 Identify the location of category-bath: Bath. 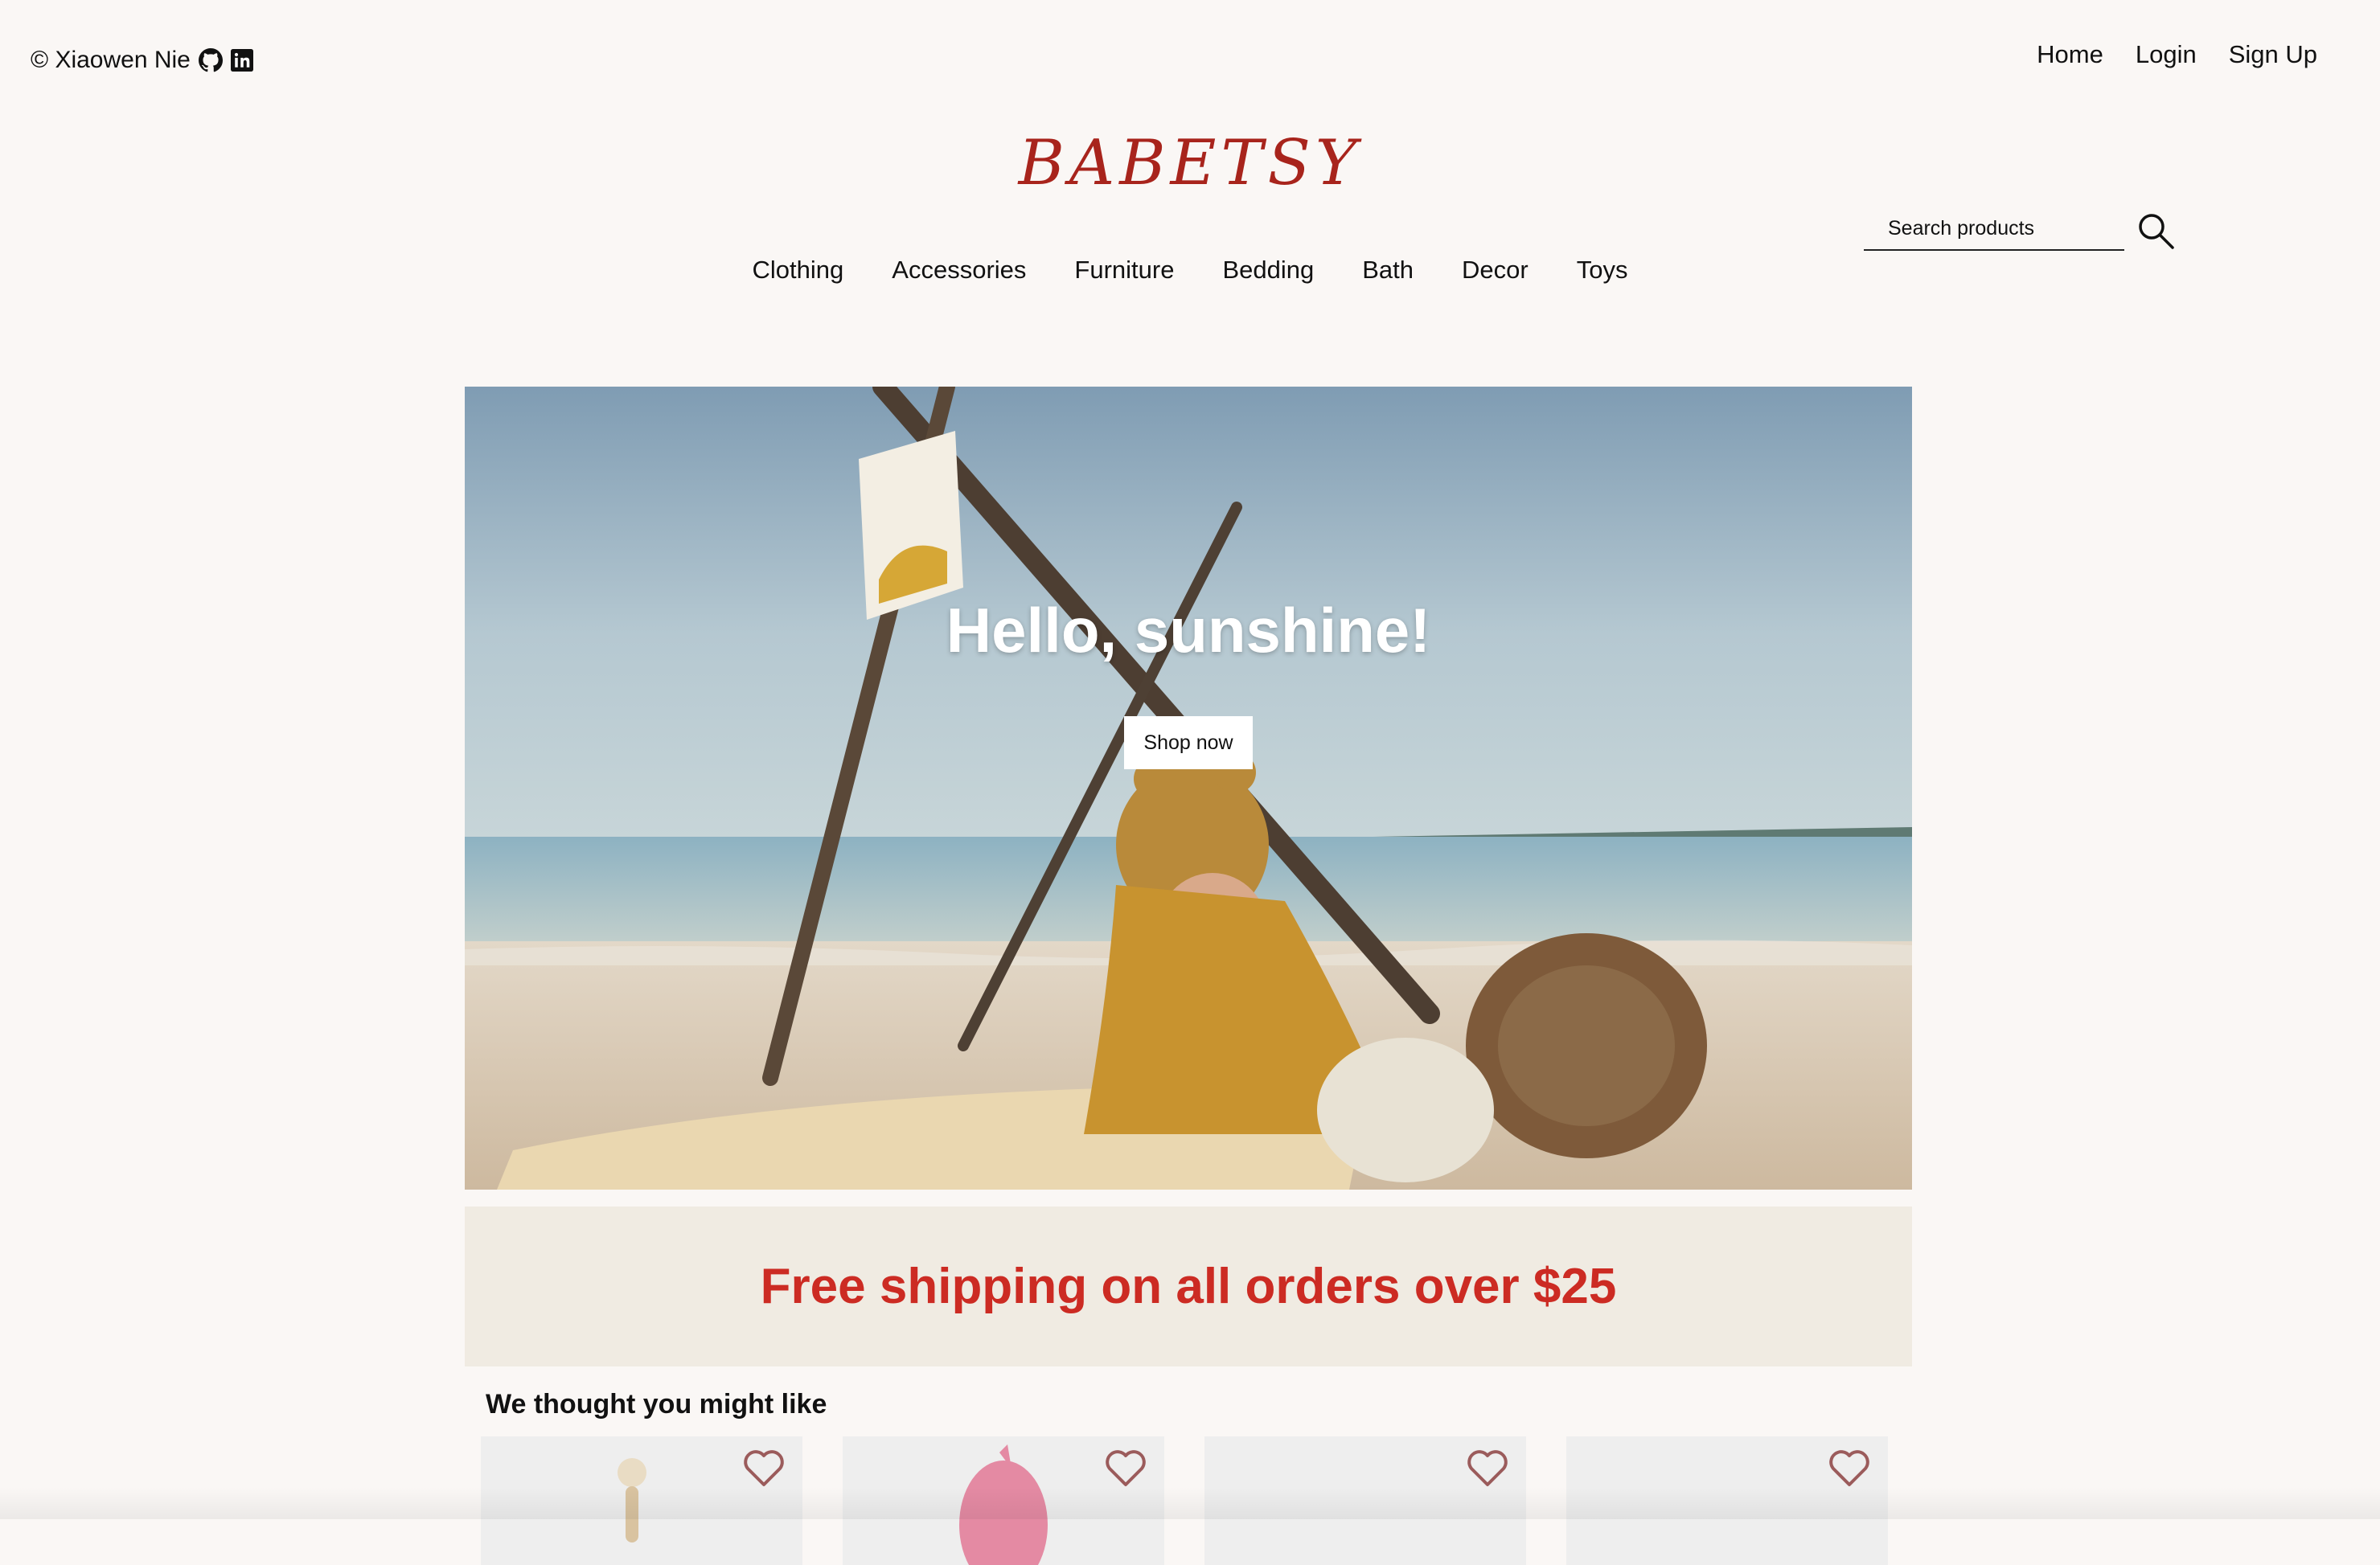
(1388, 270).